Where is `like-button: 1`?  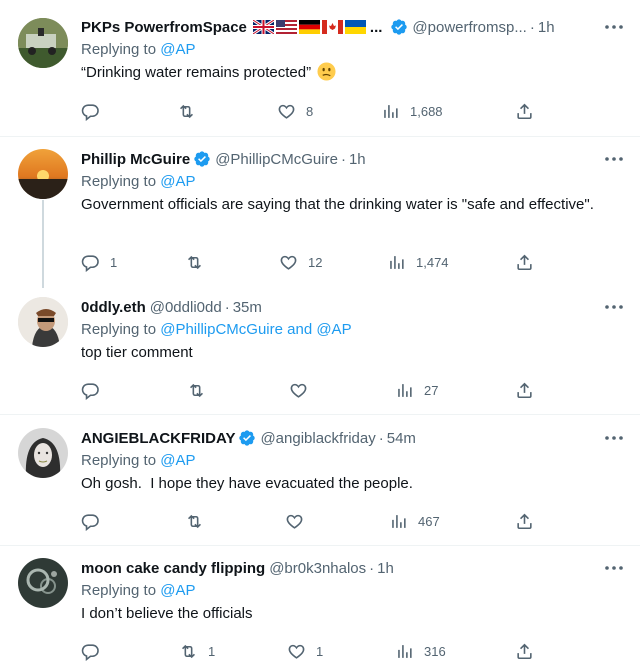 like-button: 1 is located at coordinates (305, 651).